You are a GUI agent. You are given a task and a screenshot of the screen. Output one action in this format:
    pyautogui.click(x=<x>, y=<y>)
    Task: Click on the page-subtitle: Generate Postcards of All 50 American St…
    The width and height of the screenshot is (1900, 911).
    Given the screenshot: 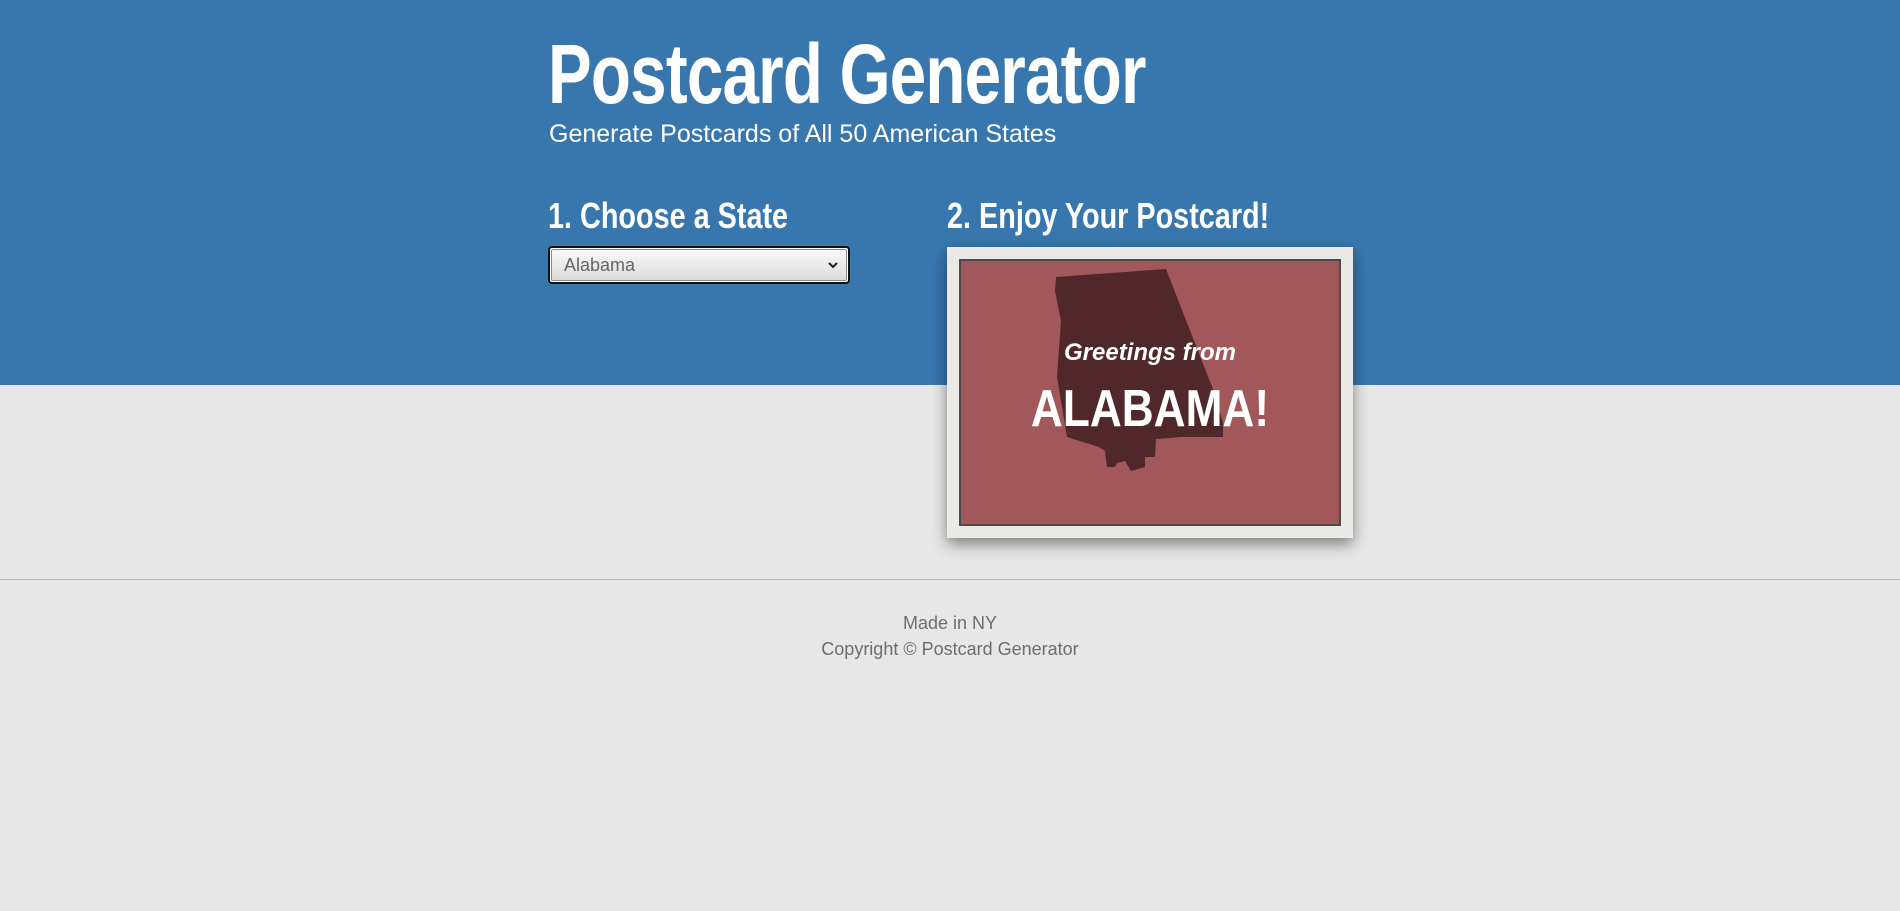 What is the action you would take?
    pyautogui.click(x=803, y=134)
    